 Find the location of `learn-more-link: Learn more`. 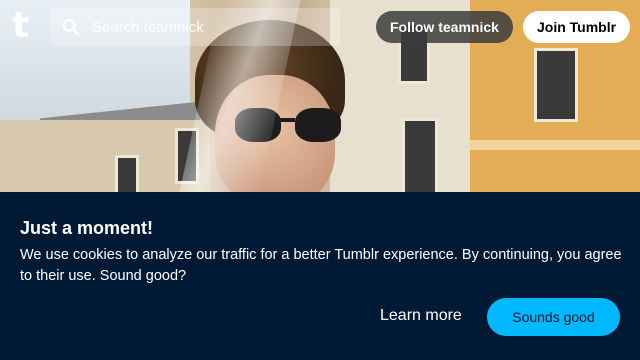

learn-more-link: Learn more is located at coordinates (421, 316).